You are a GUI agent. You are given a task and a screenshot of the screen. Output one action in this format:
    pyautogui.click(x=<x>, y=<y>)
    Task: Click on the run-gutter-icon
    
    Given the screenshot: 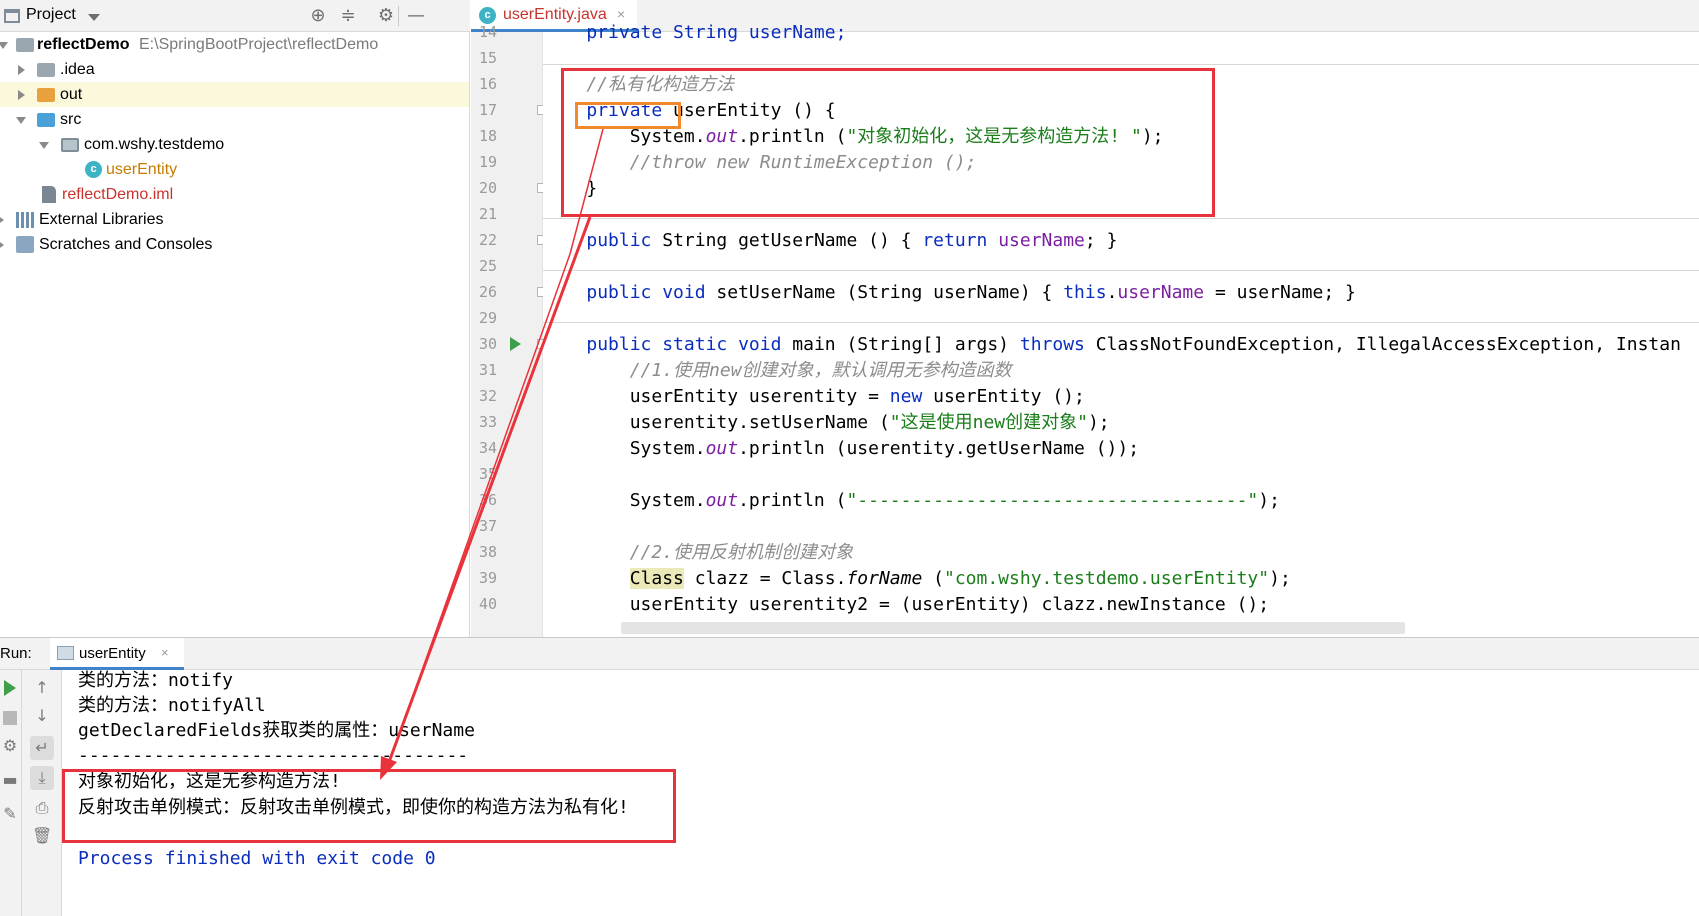 What is the action you would take?
    pyautogui.click(x=515, y=344)
    